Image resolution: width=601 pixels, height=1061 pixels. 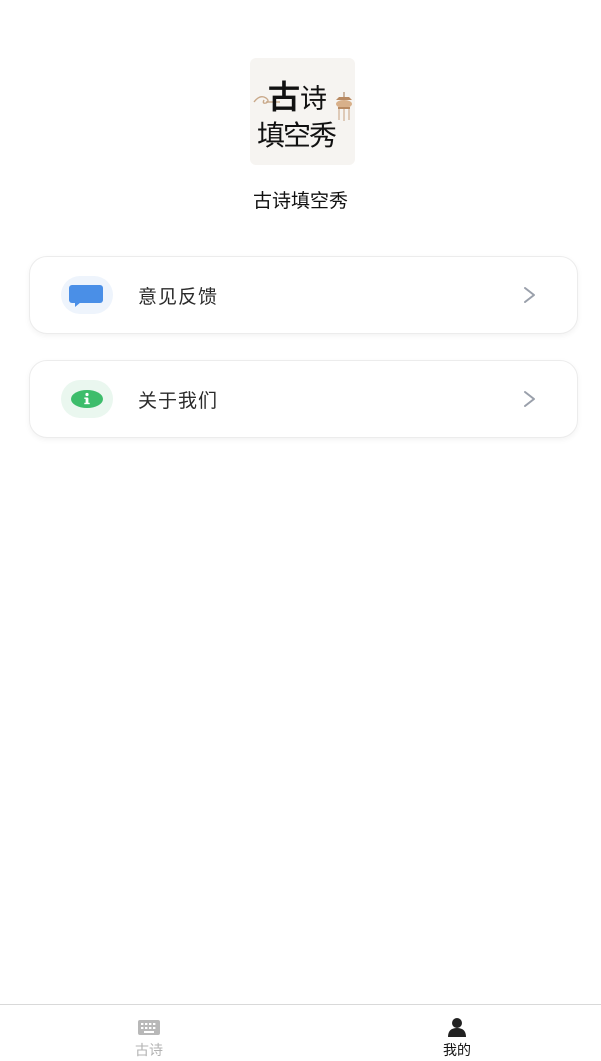 I want to click on menu-item-feedback: 意见反馈, so click(x=303, y=295).